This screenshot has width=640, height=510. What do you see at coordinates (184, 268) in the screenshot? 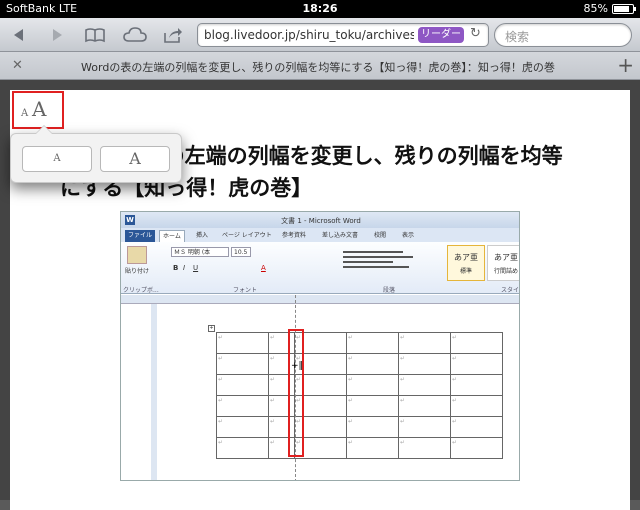
I see `italic-icon: I` at bounding box center [184, 268].